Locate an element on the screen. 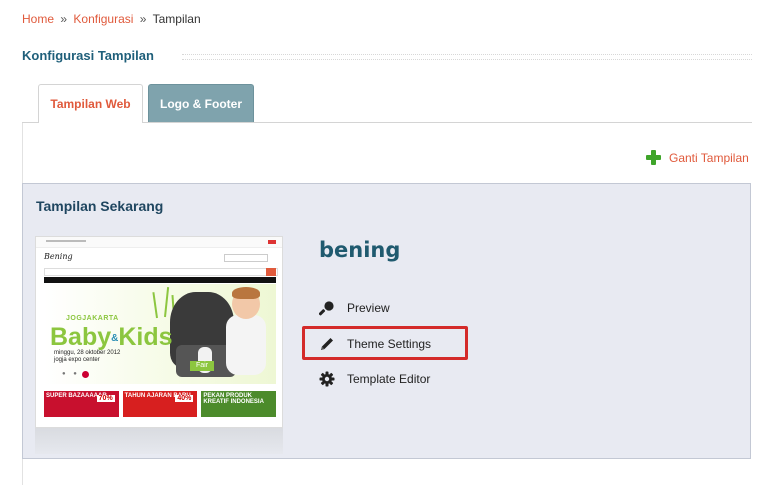 The width and height of the screenshot is (765, 485). template-editor-link: Template Editor is located at coordinates (374, 379).